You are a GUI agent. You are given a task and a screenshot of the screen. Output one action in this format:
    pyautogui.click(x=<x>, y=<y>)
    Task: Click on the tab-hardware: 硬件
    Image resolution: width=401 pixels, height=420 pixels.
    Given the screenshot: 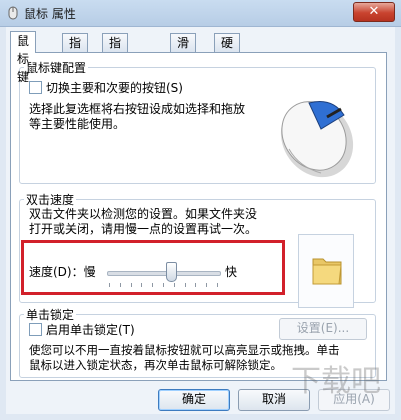 What is the action you would take?
    pyautogui.click(x=227, y=50)
    